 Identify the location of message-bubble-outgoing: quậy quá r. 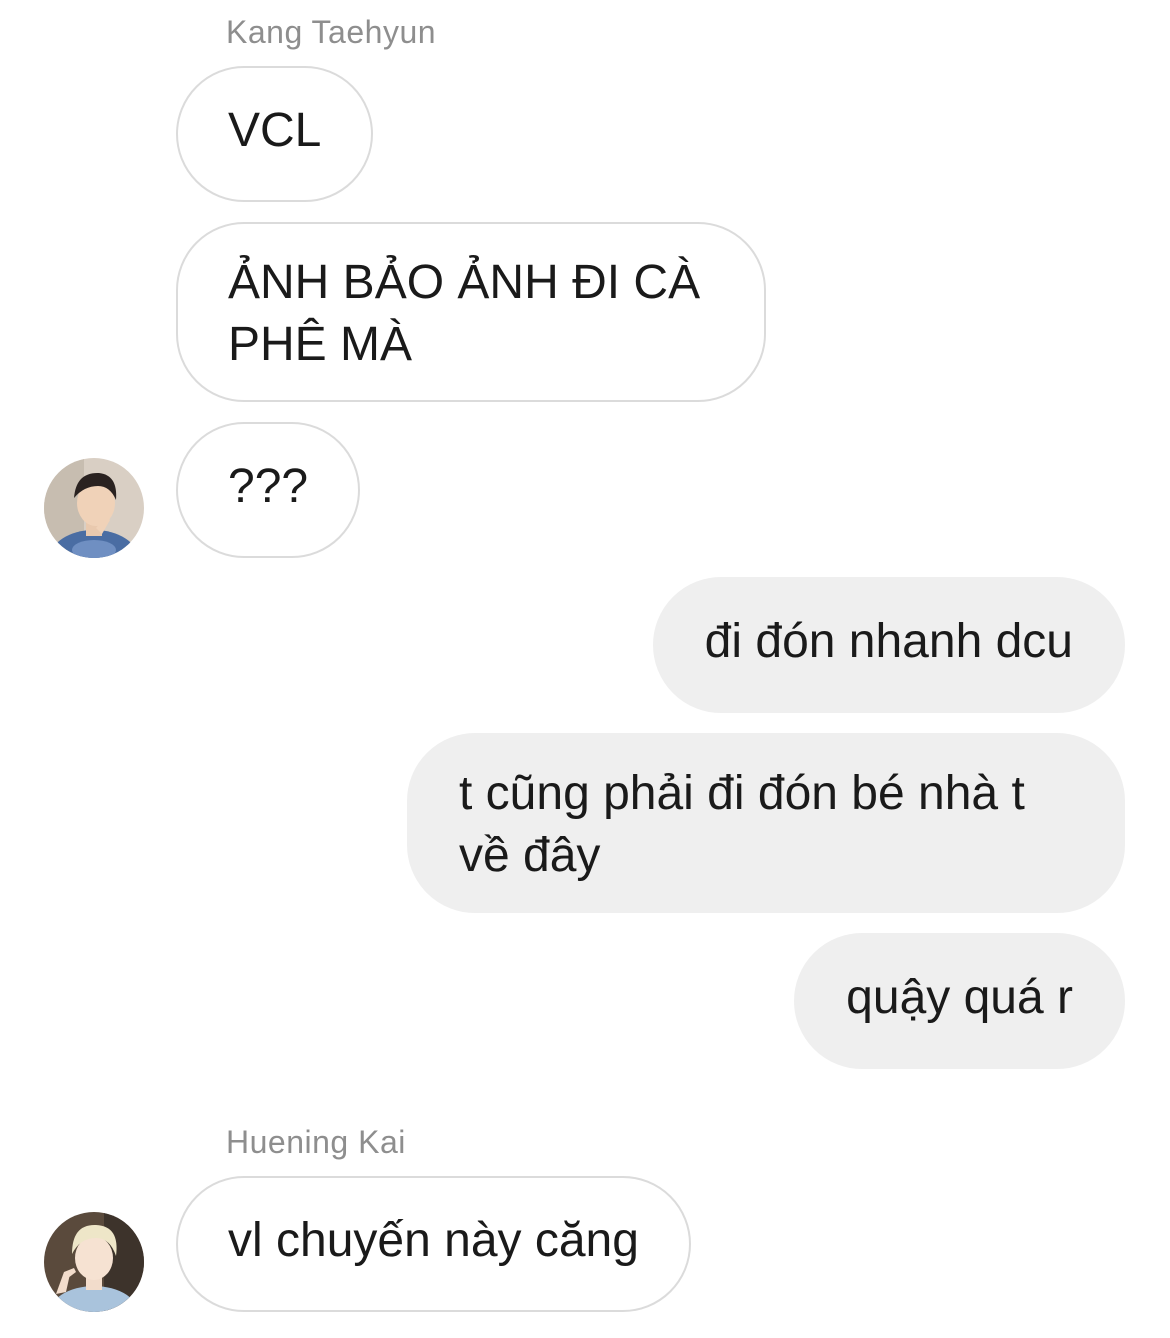
(959, 1001).